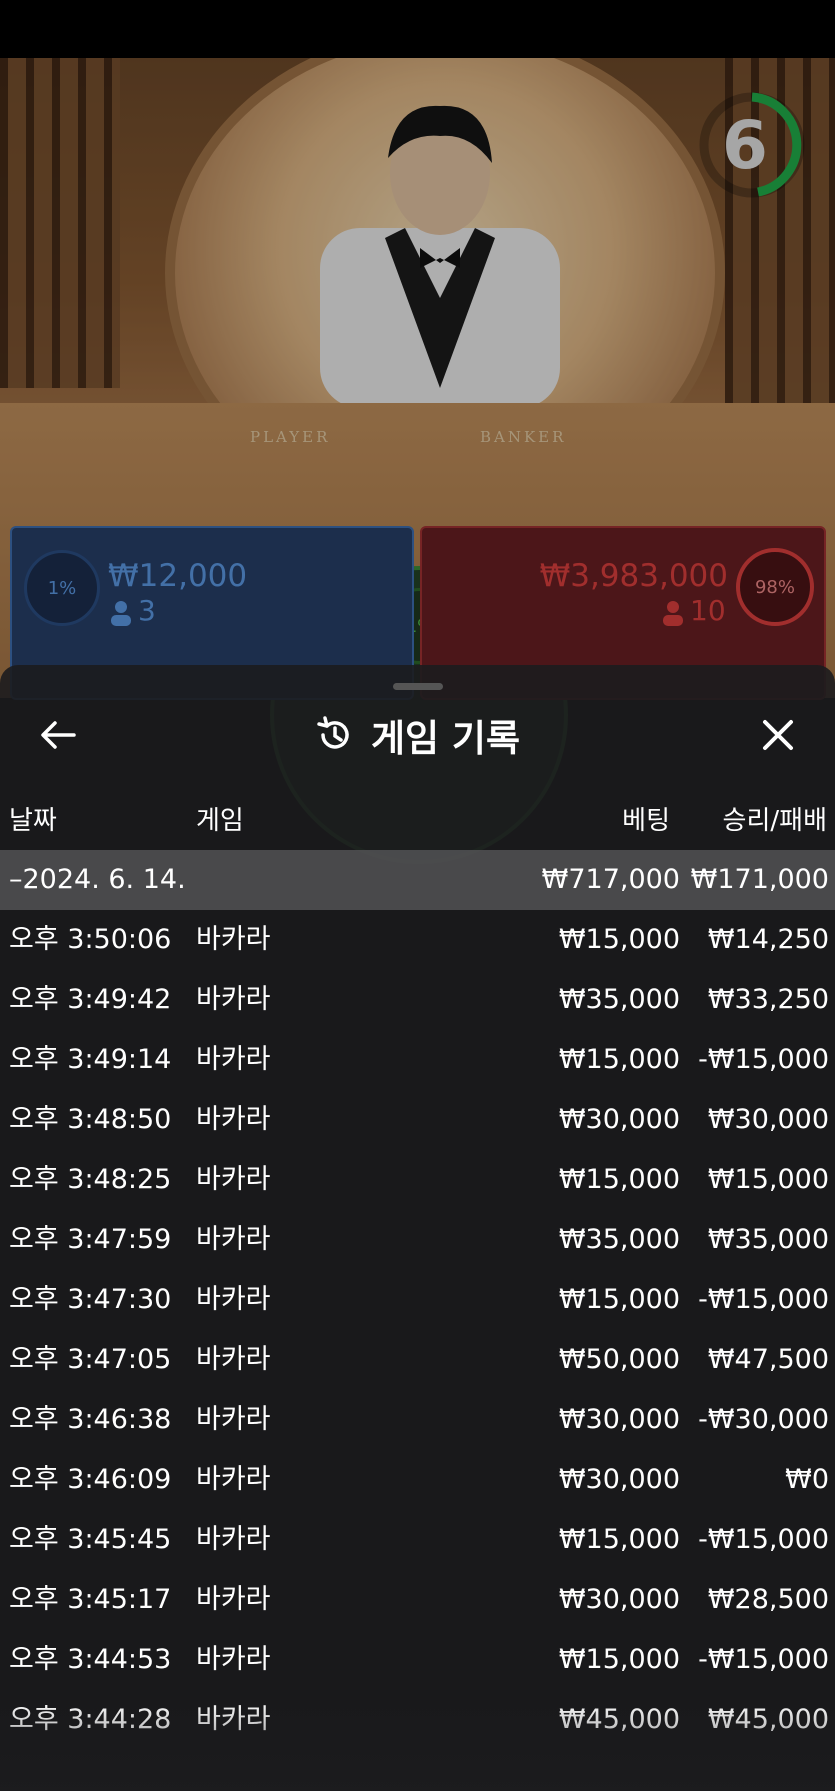  What do you see at coordinates (90, 1359) in the screenshot?
I see `row-time: 오후 3:47:05` at bounding box center [90, 1359].